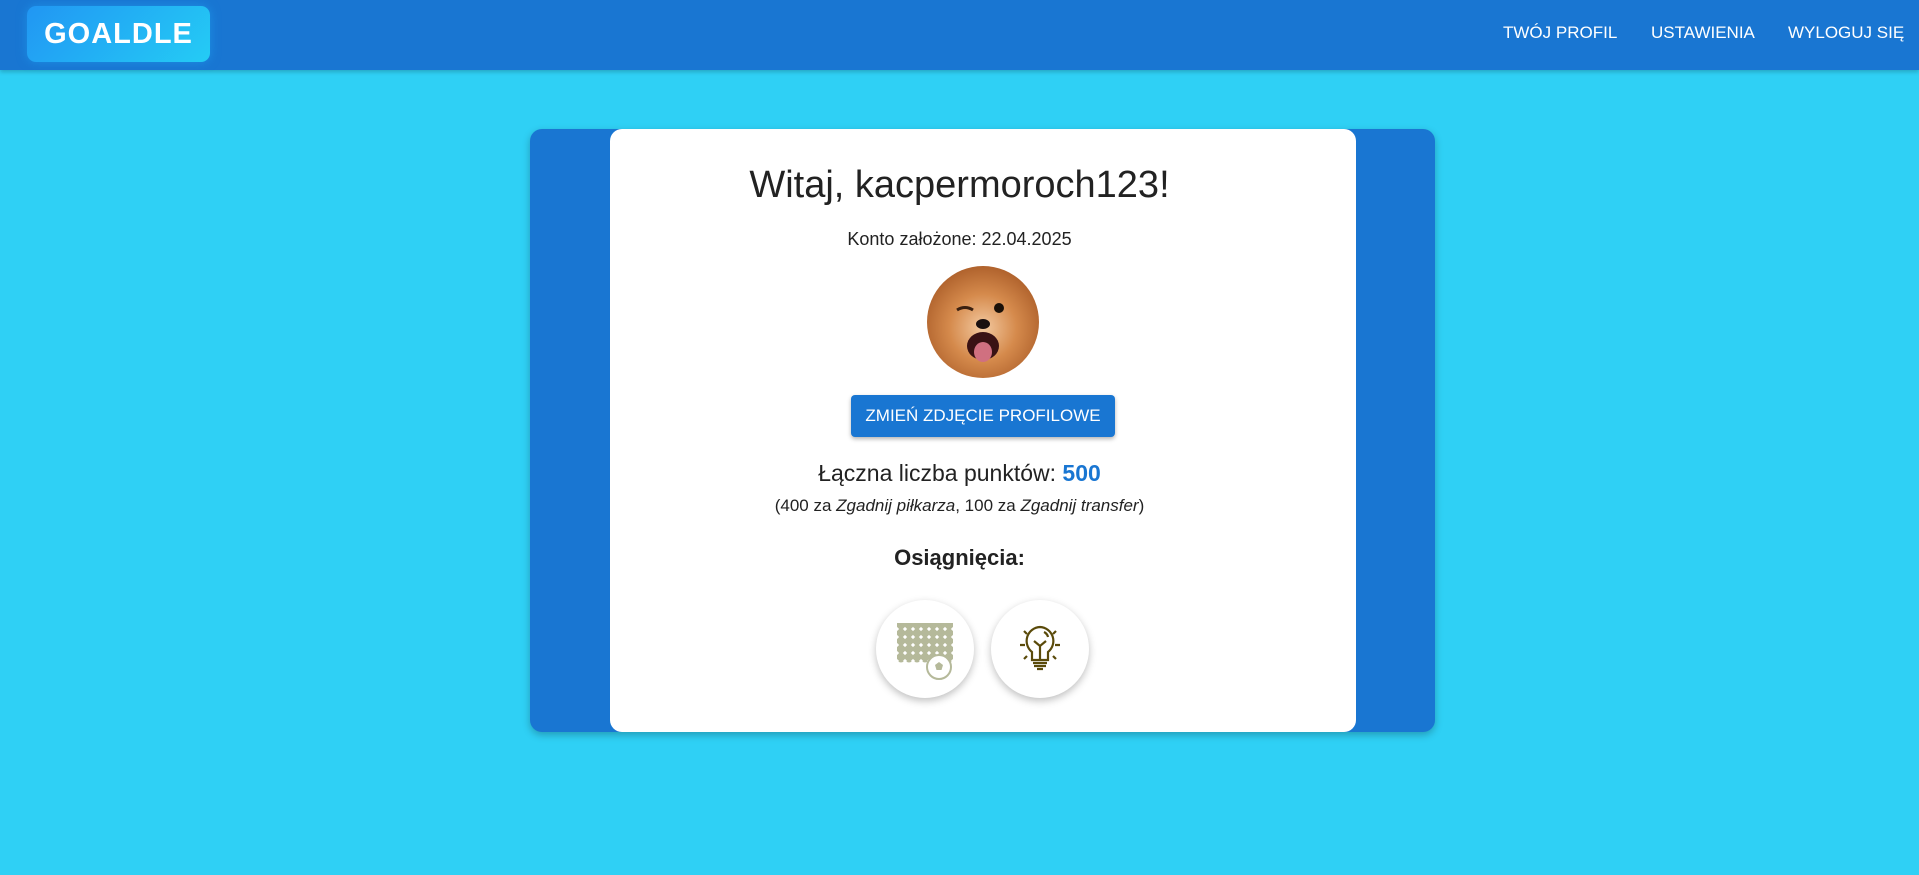 Image resolution: width=1919 pixels, height=875 pixels. Describe the element at coordinates (805, 505) in the screenshot. I see `breakdown-text: (400 za` at that location.